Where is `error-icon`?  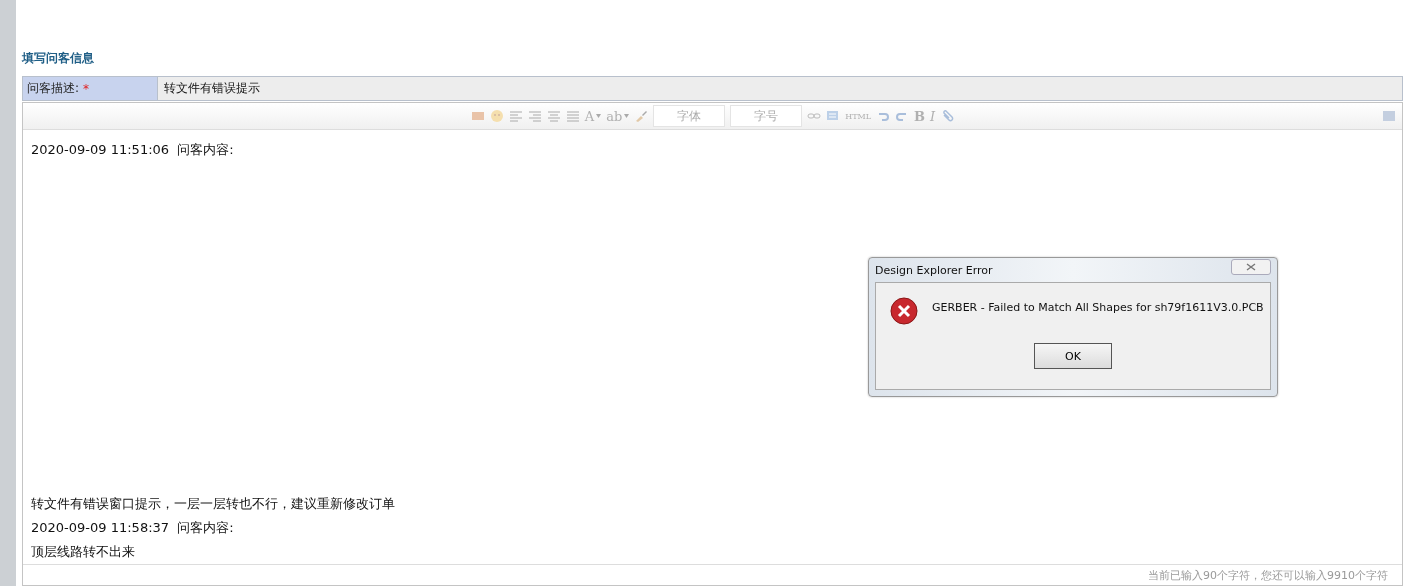 error-icon is located at coordinates (904, 311).